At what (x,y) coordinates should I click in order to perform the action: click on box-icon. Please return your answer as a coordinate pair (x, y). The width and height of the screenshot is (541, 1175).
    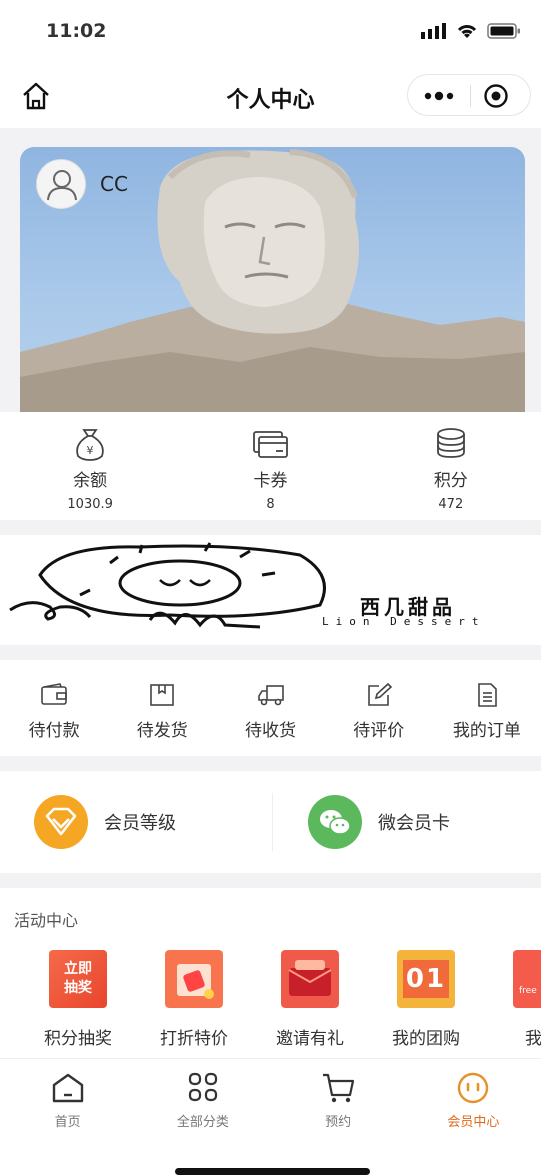
    Looking at the image, I should click on (162, 695).